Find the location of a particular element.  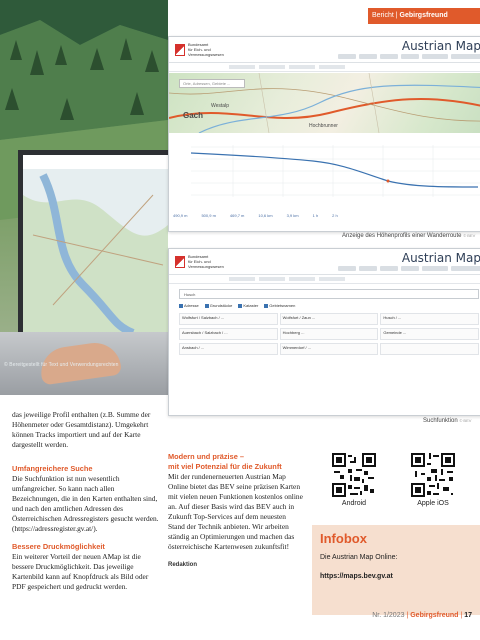

laptop-screen is located at coordinates (93, 245).